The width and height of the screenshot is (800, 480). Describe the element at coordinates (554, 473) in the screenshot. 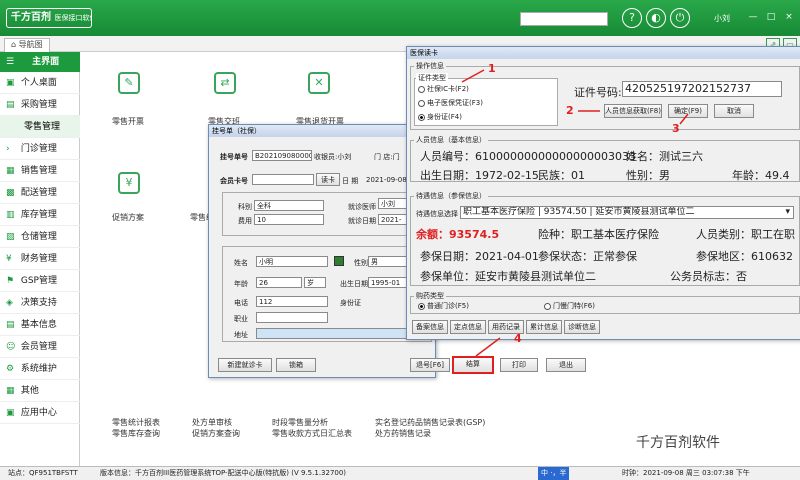

I see `ime-indicator: 中 ·，半` at that location.